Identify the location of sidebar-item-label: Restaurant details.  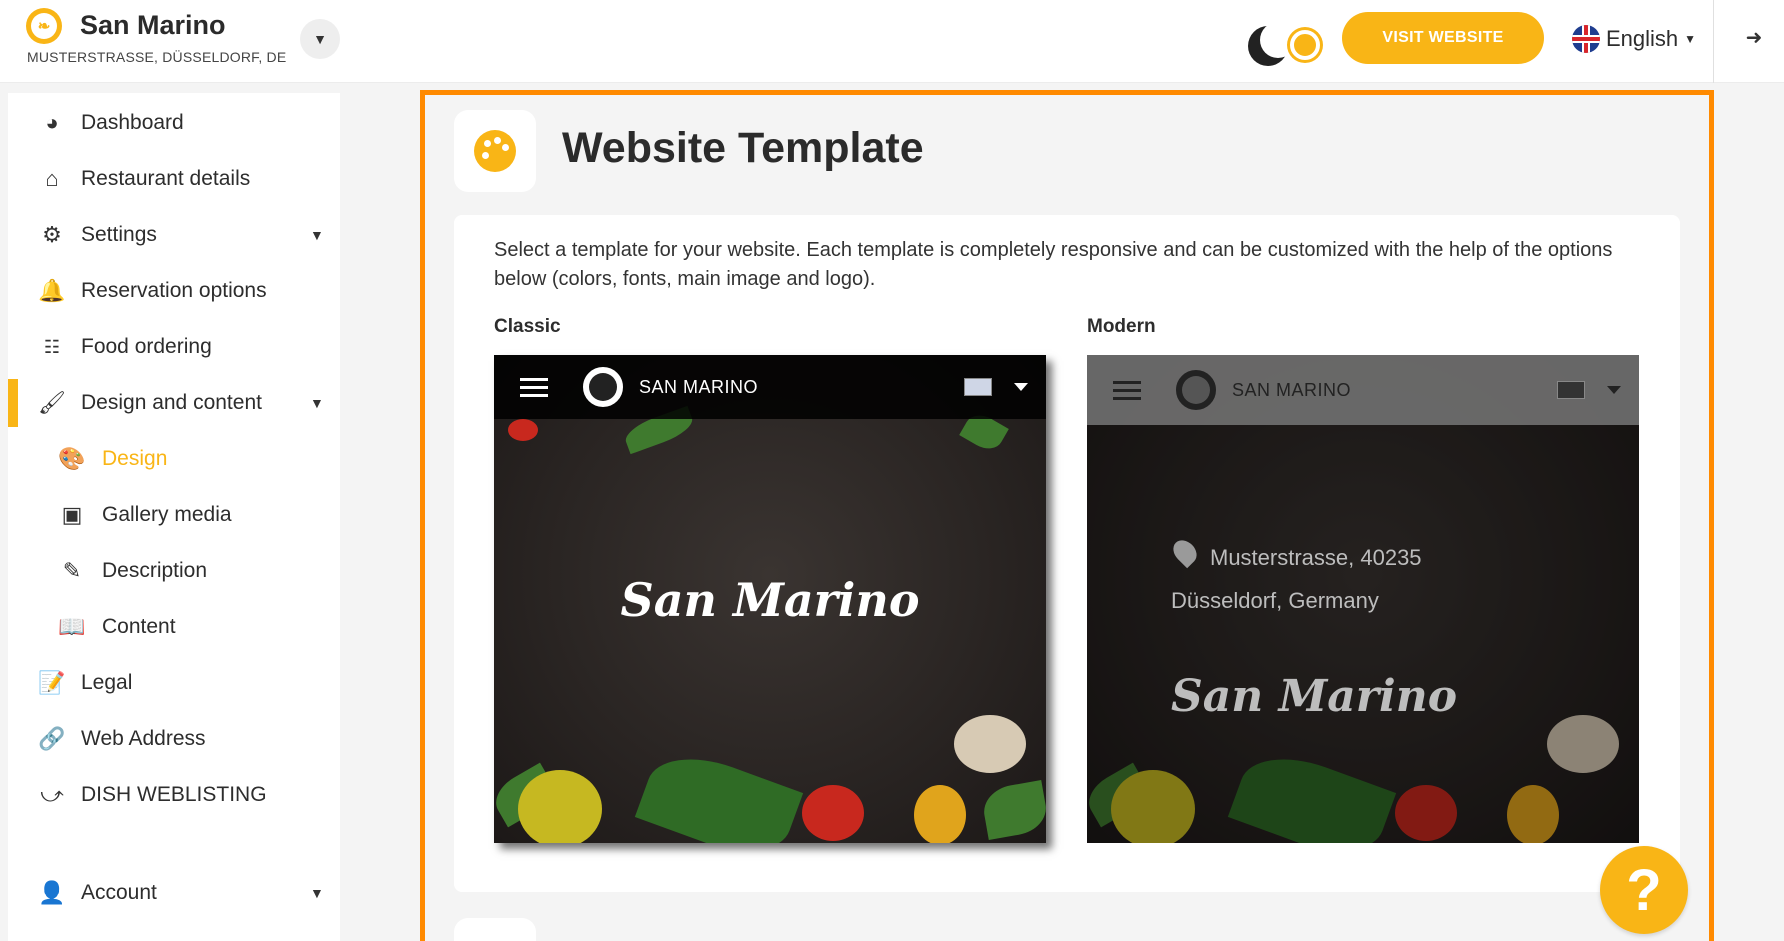
(166, 178).